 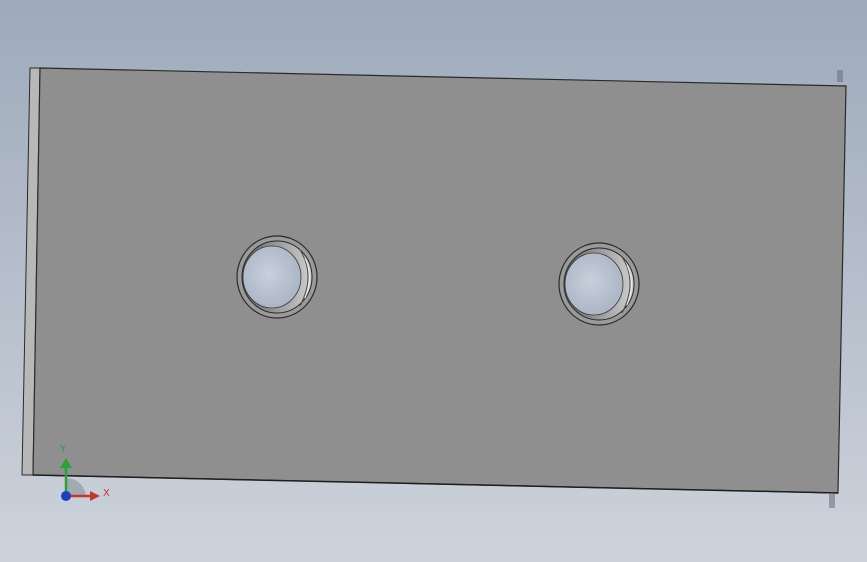 What do you see at coordinates (63, 449) in the screenshot?
I see `y-axis-label: Y` at bounding box center [63, 449].